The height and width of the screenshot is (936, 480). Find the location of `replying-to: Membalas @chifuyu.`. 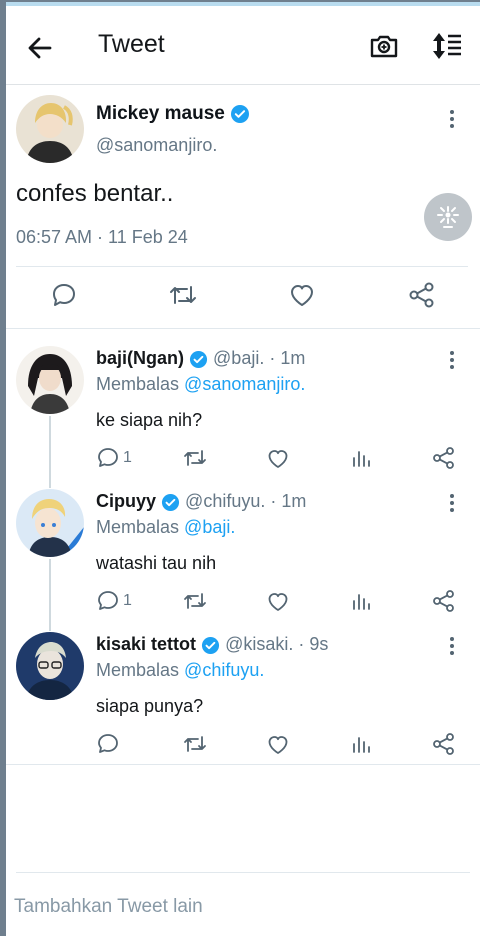

replying-to: Membalas @chifuyu. is located at coordinates (180, 670).